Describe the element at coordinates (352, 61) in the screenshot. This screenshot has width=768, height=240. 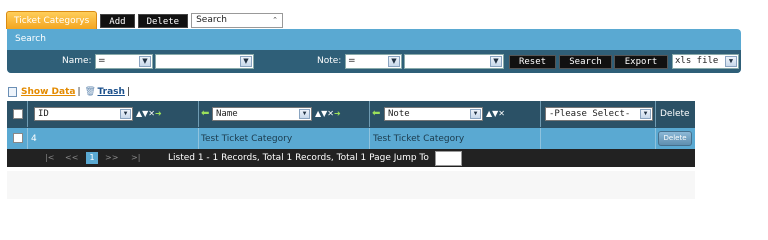
I see `note-operator-value: =` at that location.